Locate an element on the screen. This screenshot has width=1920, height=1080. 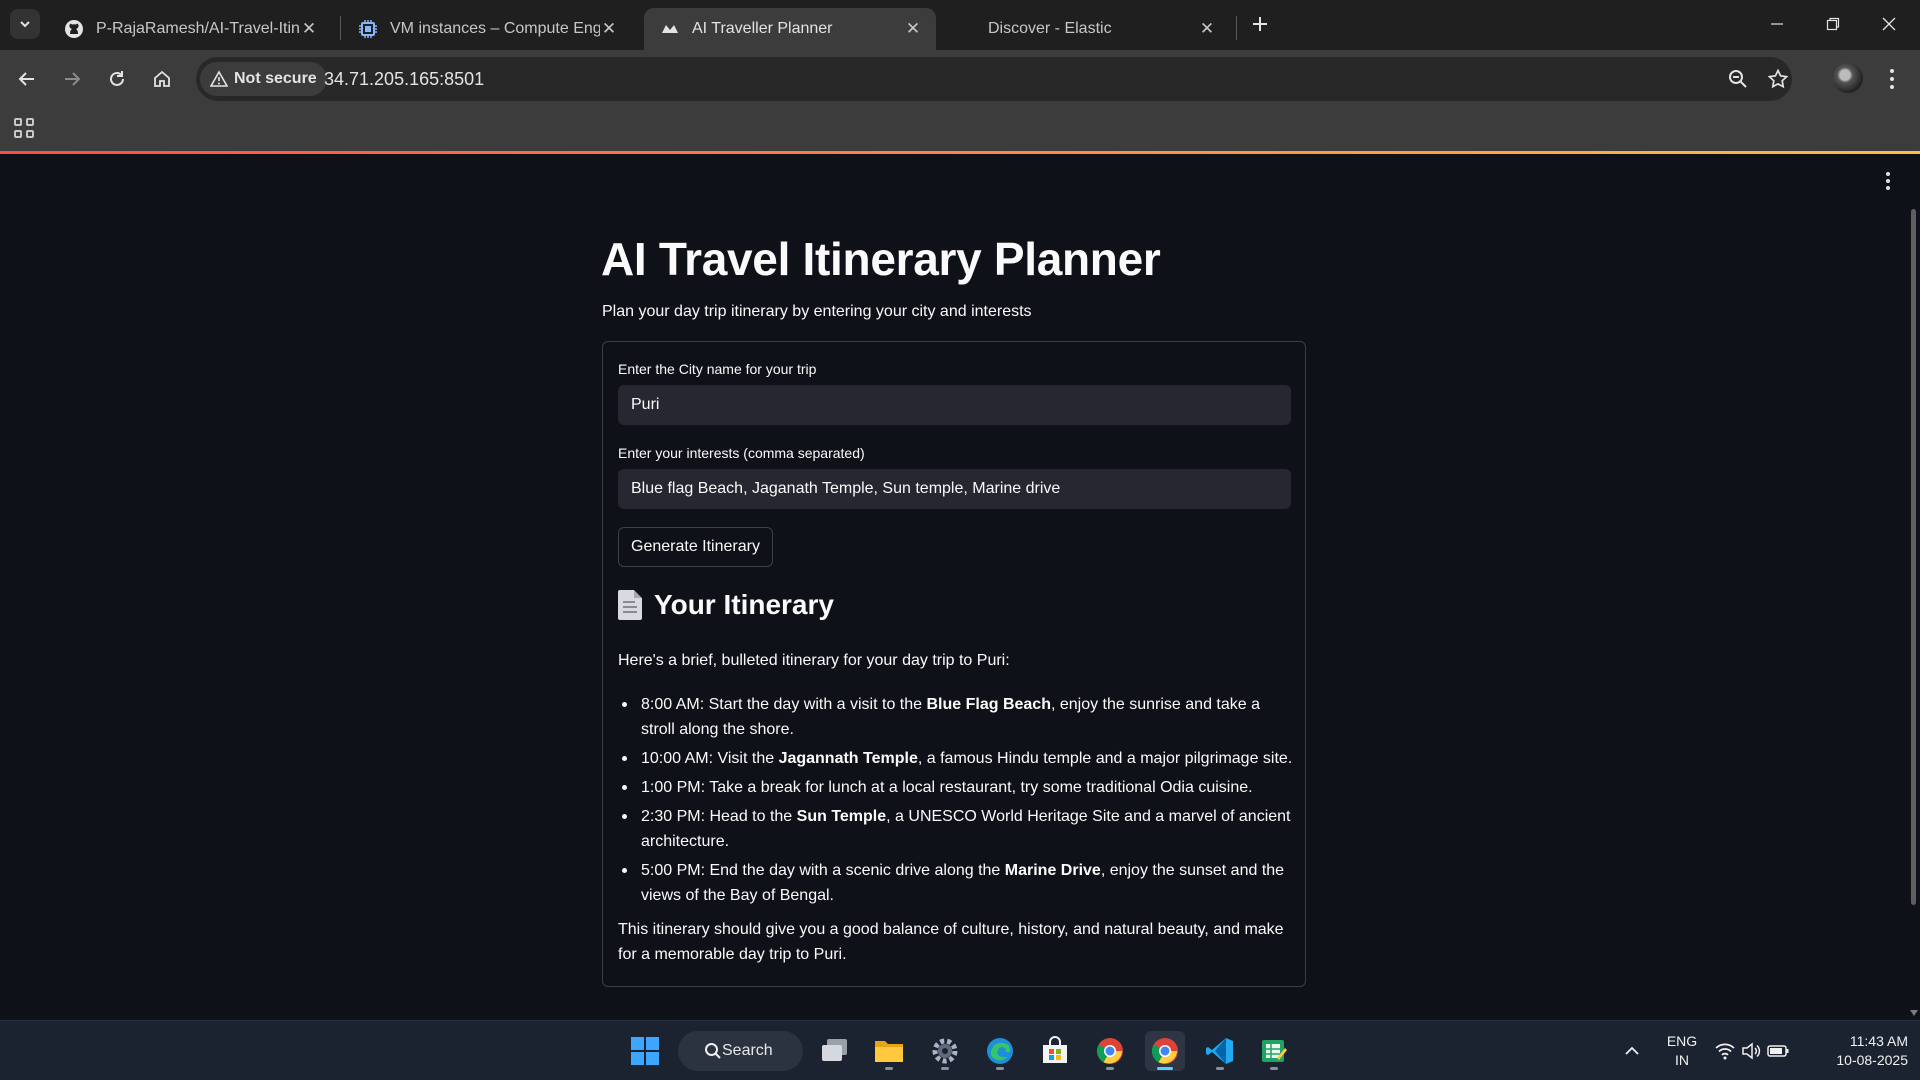
tab-title: Discover - Elastic is located at coordinates (1050, 28).